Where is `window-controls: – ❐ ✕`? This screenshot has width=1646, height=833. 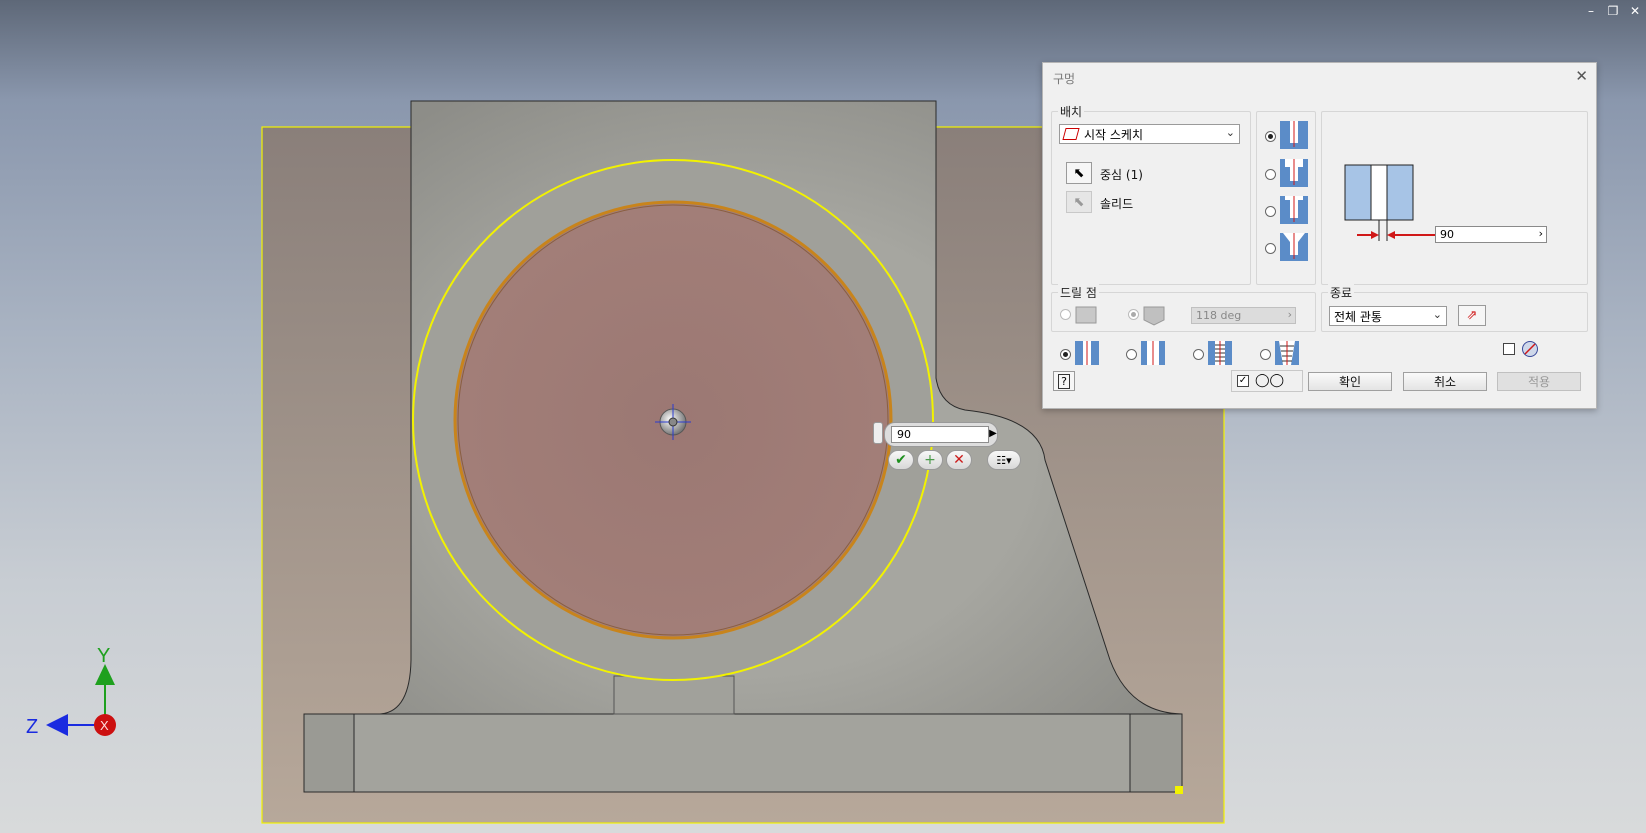 window-controls: – ❐ ✕ is located at coordinates (1613, 11).